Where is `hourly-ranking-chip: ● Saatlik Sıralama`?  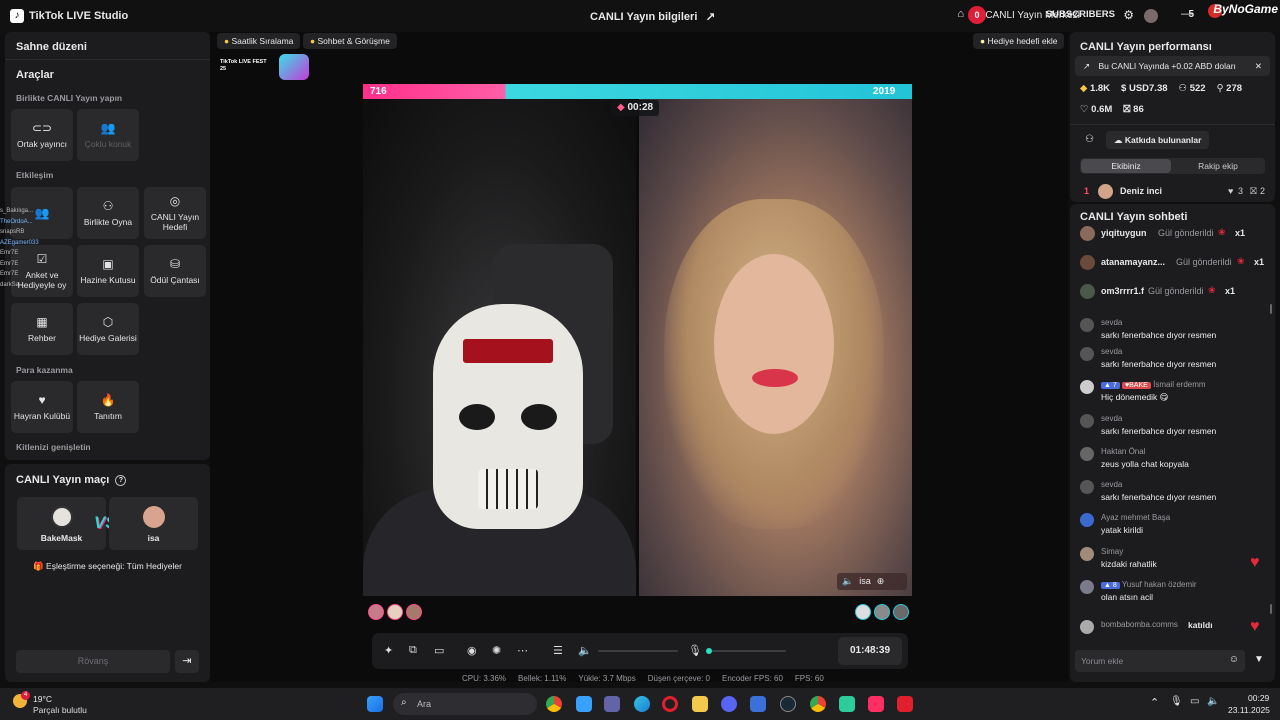
hourly-ranking-chip: ● Saatlik Sıralama is located at coordinates (259, 41).